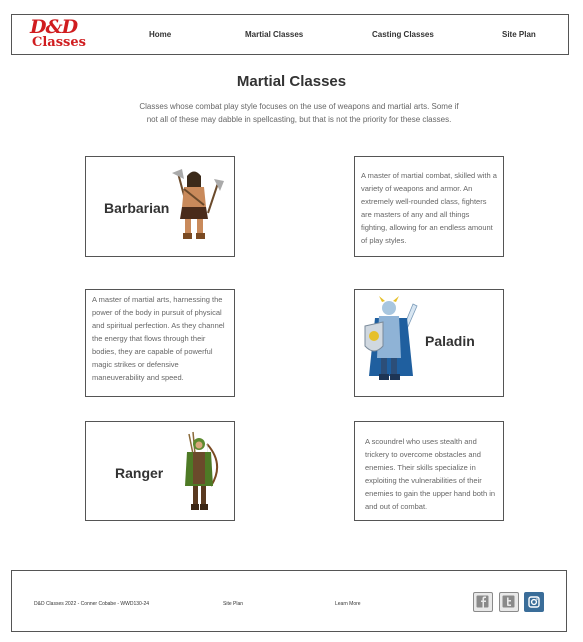 The height and width of the screenshot is (642, 583). Describe the element at coordinates (483, 602) in the screenshot. I see `facebook-icon` at that location.